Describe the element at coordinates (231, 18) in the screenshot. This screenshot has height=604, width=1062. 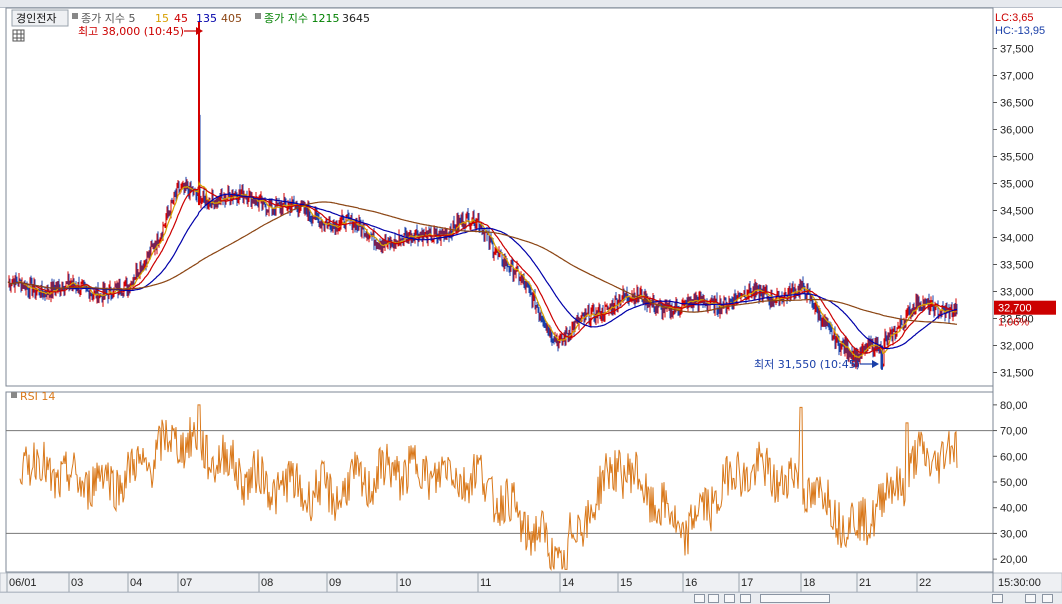
I see `legend-item: 405` at that location.